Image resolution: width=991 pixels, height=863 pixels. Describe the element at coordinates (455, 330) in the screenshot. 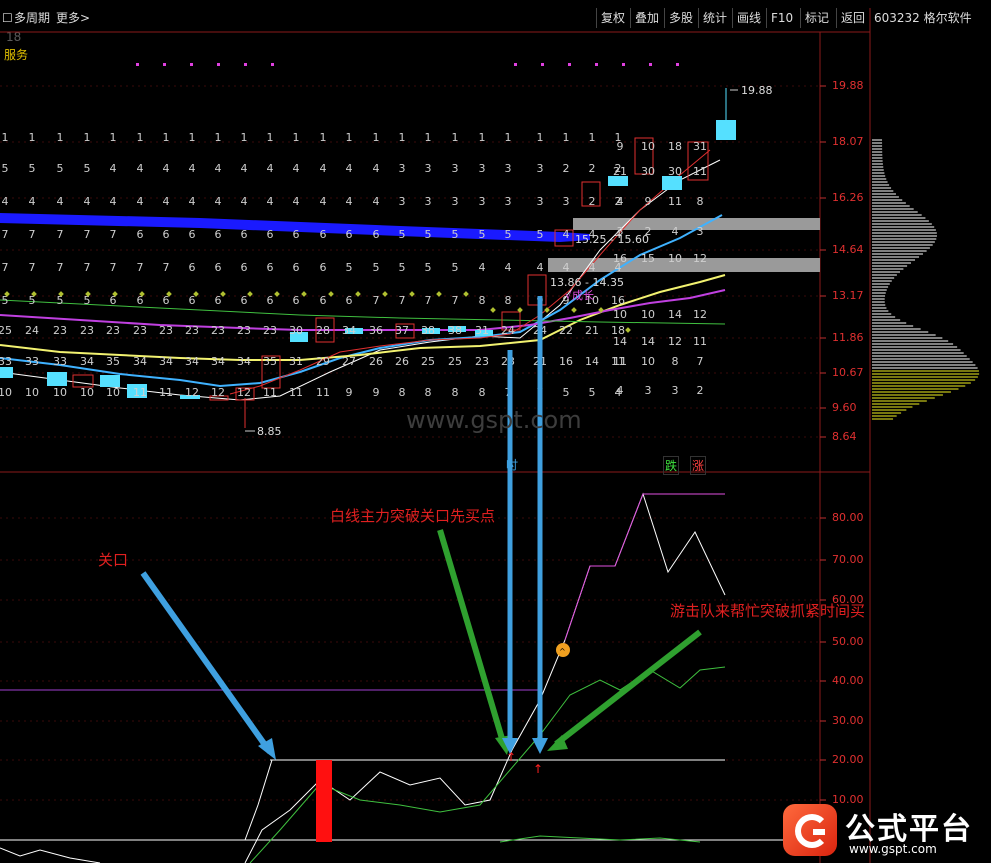

I see `chip-number: 38` at that location.